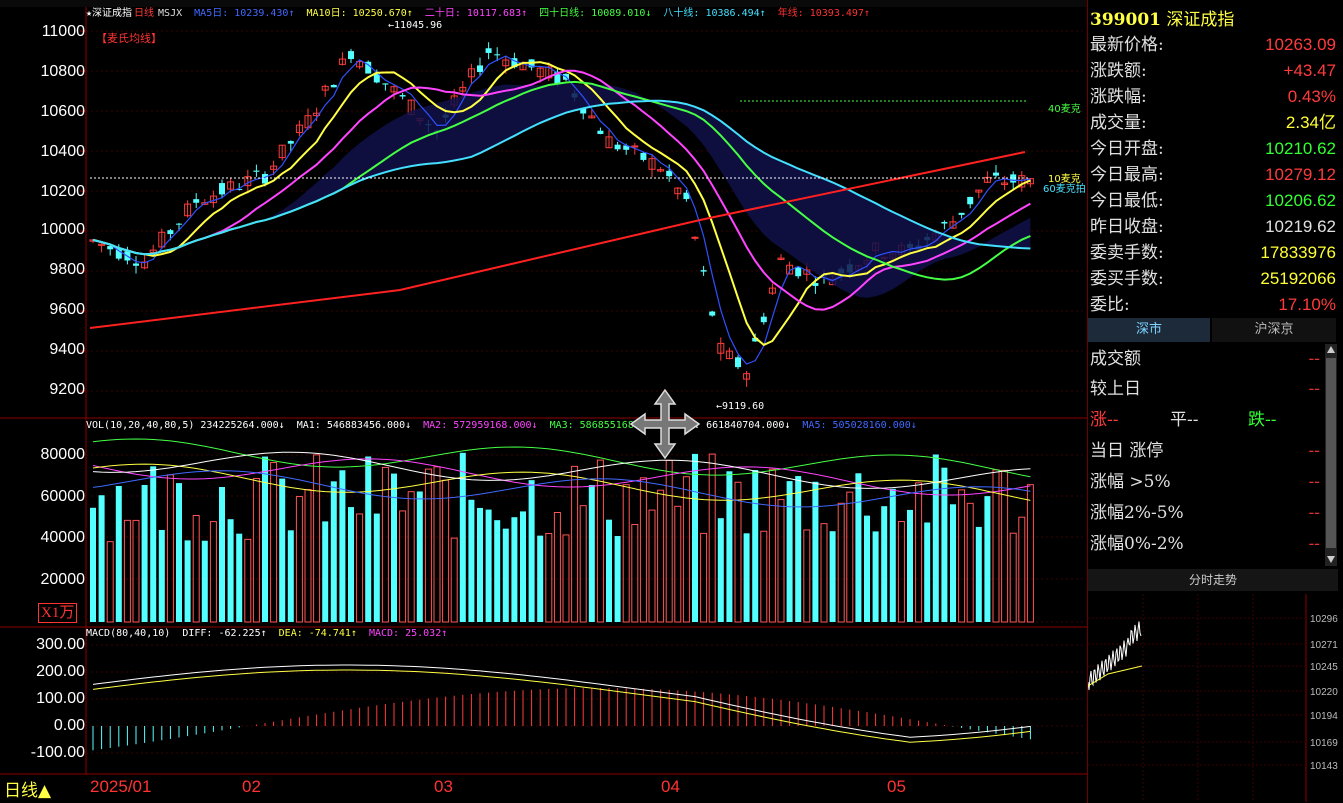 Image resolution: width=1343 pixels, height=803 pixels. What do you see at coordinates (670, 786) in the screenshot?
I see `date-axis-label: 04` at bounding box center [670, 786].